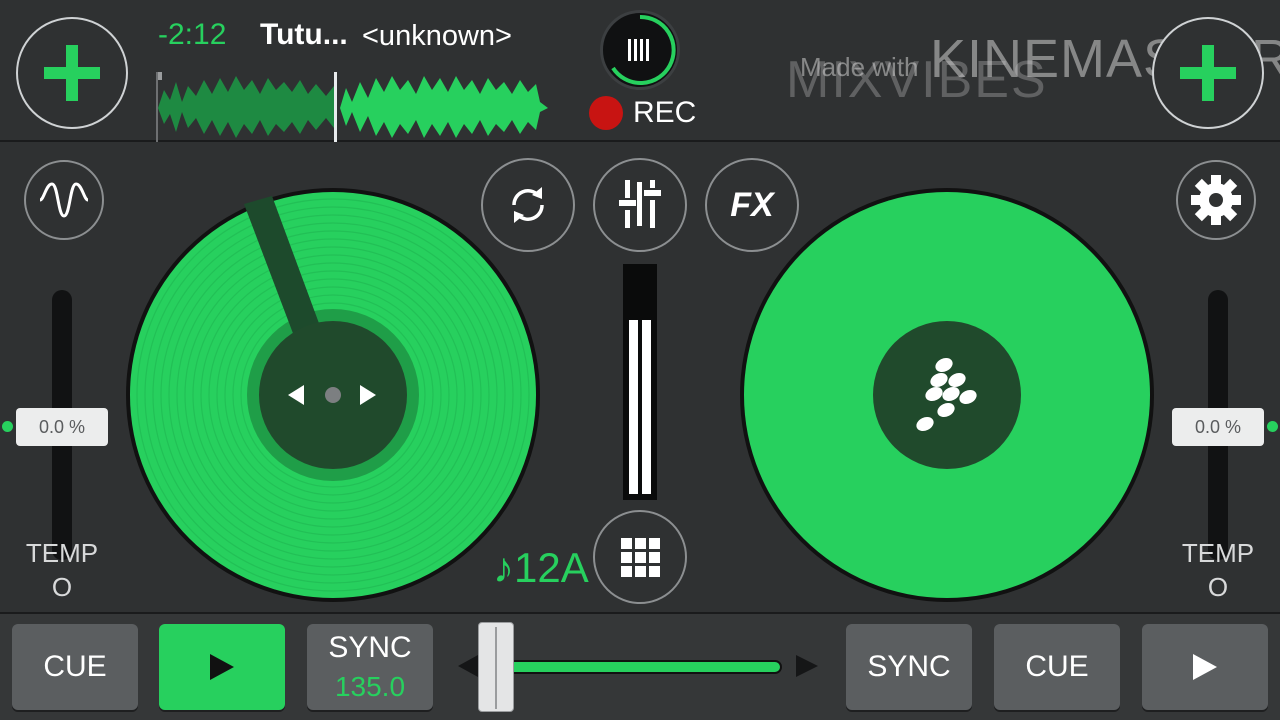  I want to click on left-sync-button: SYNC 135.0, so click(370, 667).